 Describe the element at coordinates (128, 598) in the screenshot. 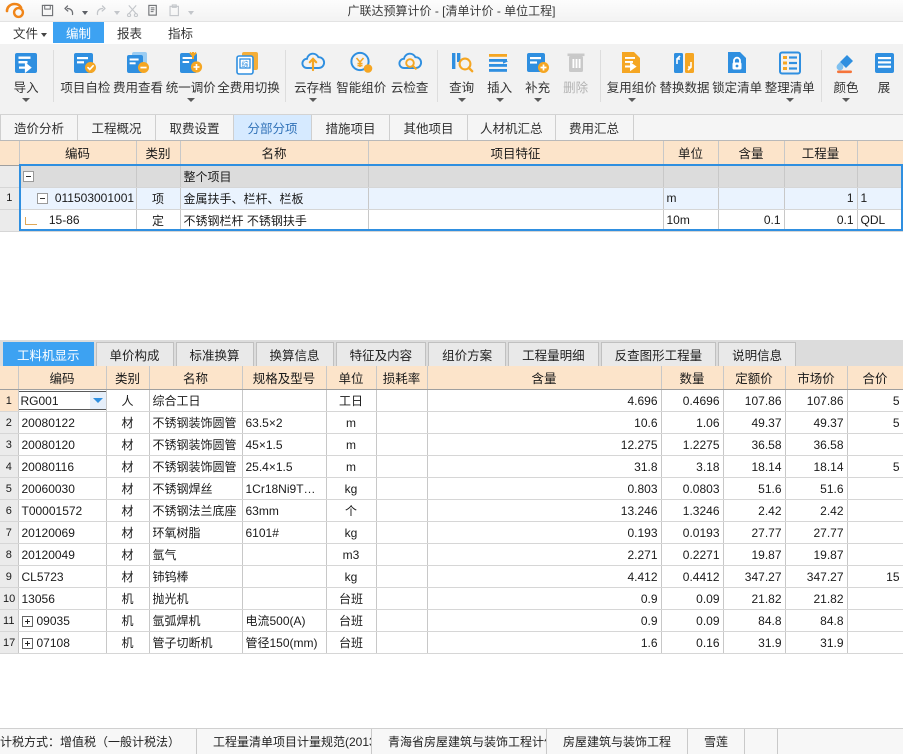

I see `cell-category: 机` at that location.